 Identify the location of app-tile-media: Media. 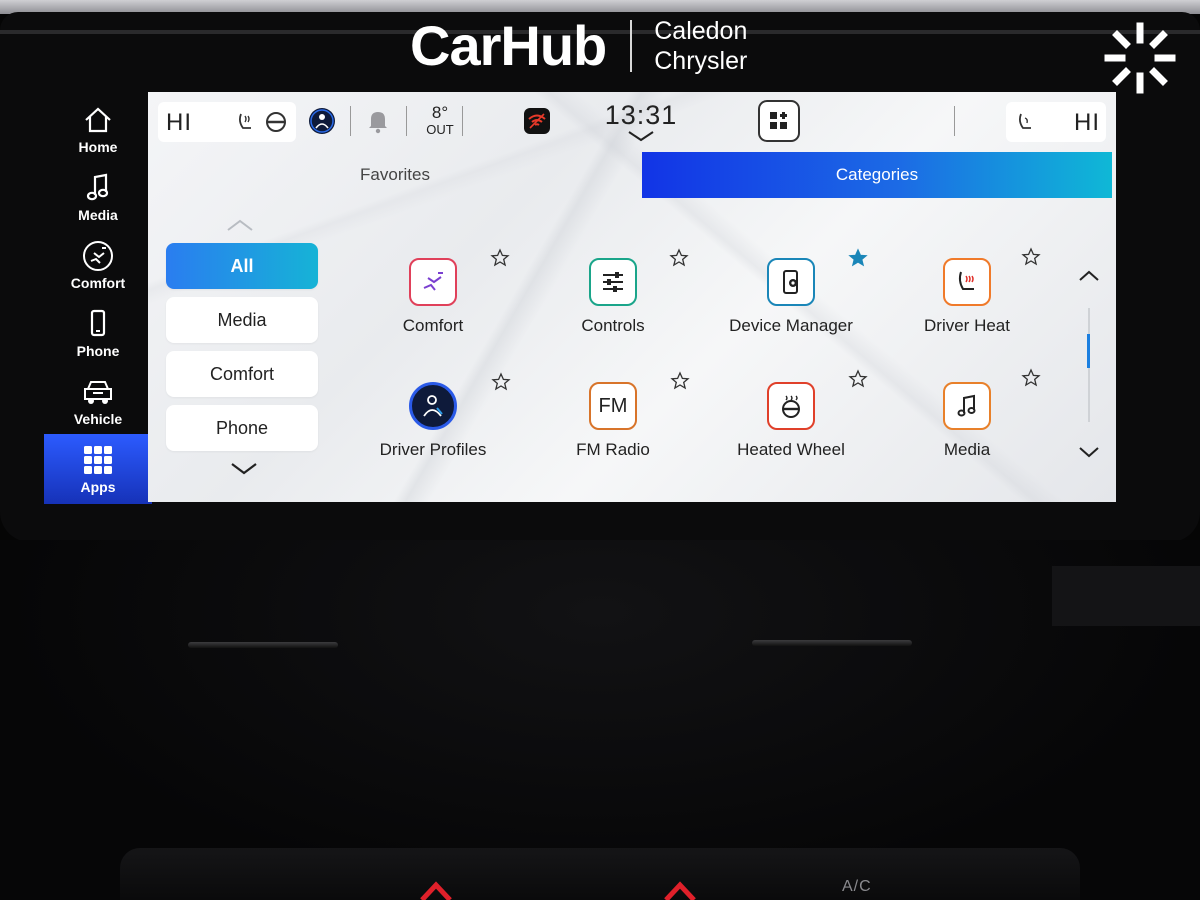
(967, 428).